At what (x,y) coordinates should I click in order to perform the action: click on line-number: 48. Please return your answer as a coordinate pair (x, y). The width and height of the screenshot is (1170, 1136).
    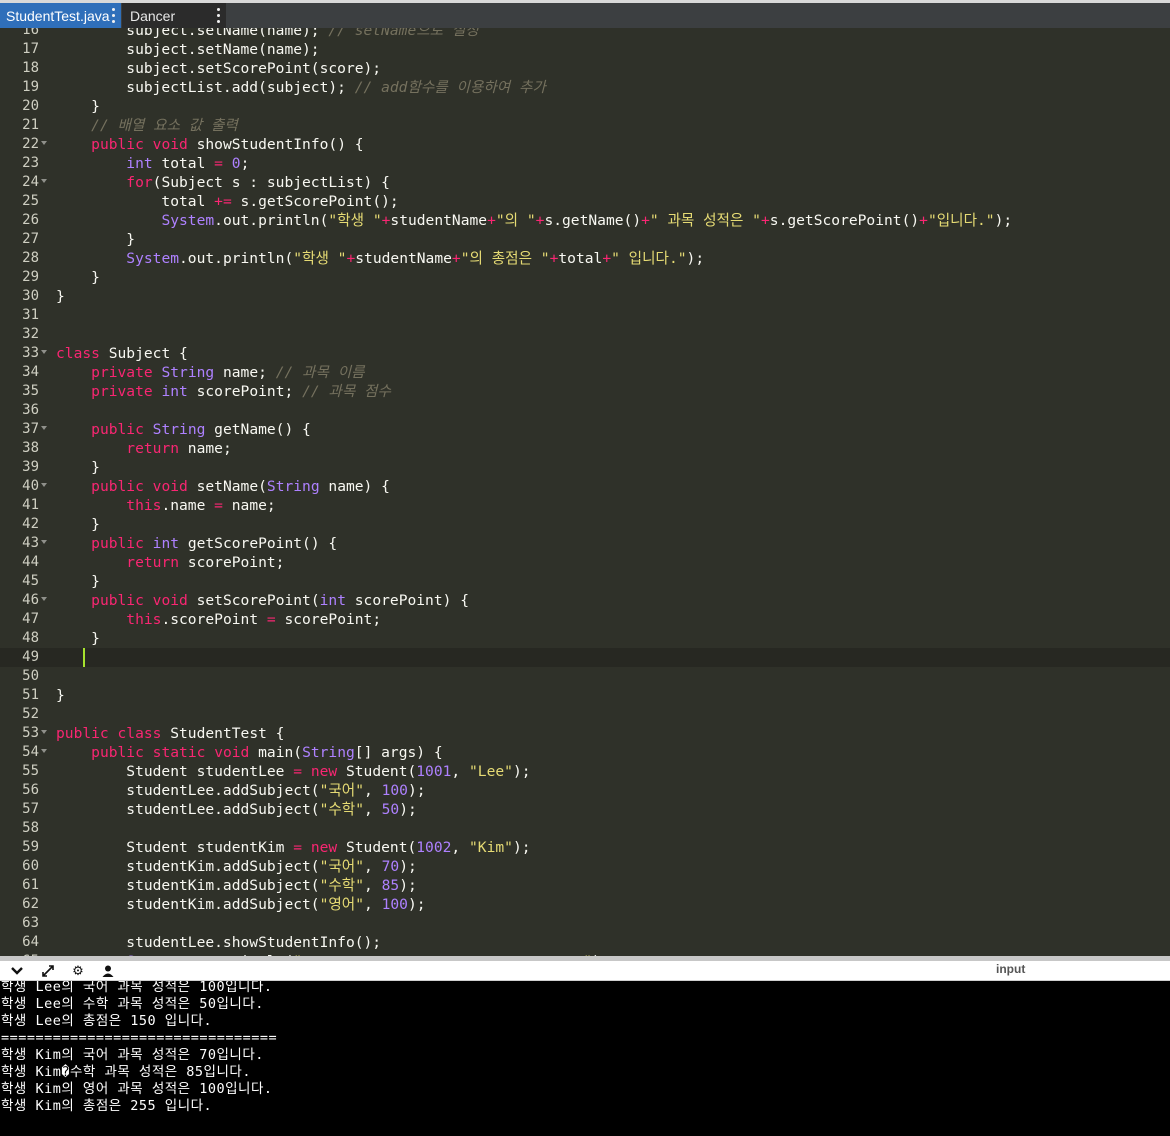
    Looking at the image, I should click on (30, 638).